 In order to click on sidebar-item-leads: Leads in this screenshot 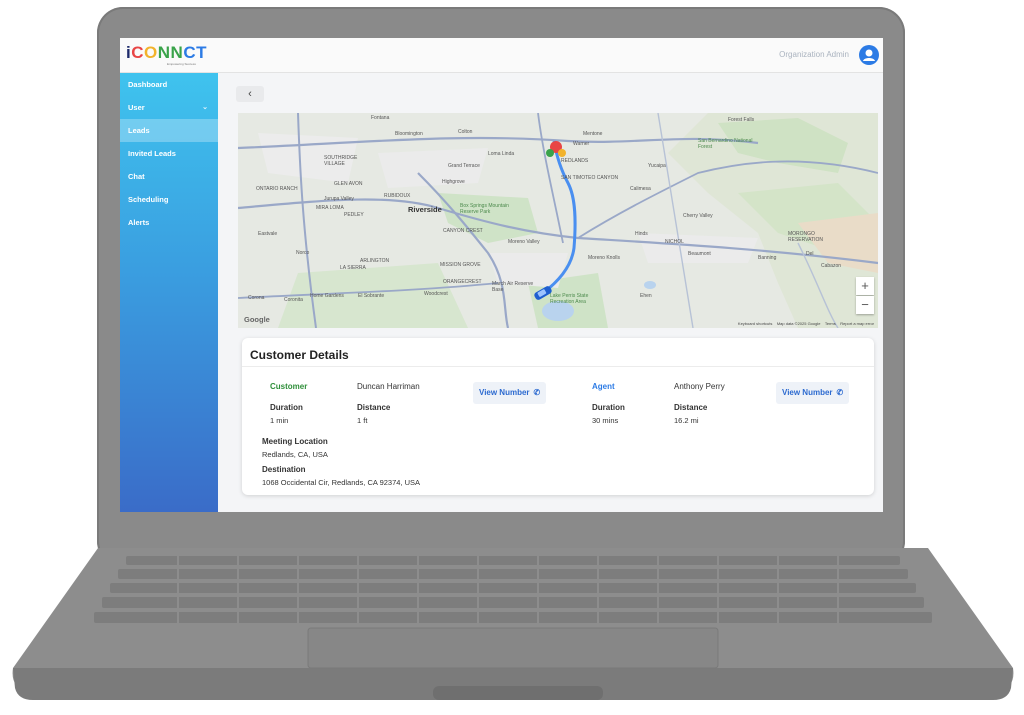, I will do `click(169, 130)`.